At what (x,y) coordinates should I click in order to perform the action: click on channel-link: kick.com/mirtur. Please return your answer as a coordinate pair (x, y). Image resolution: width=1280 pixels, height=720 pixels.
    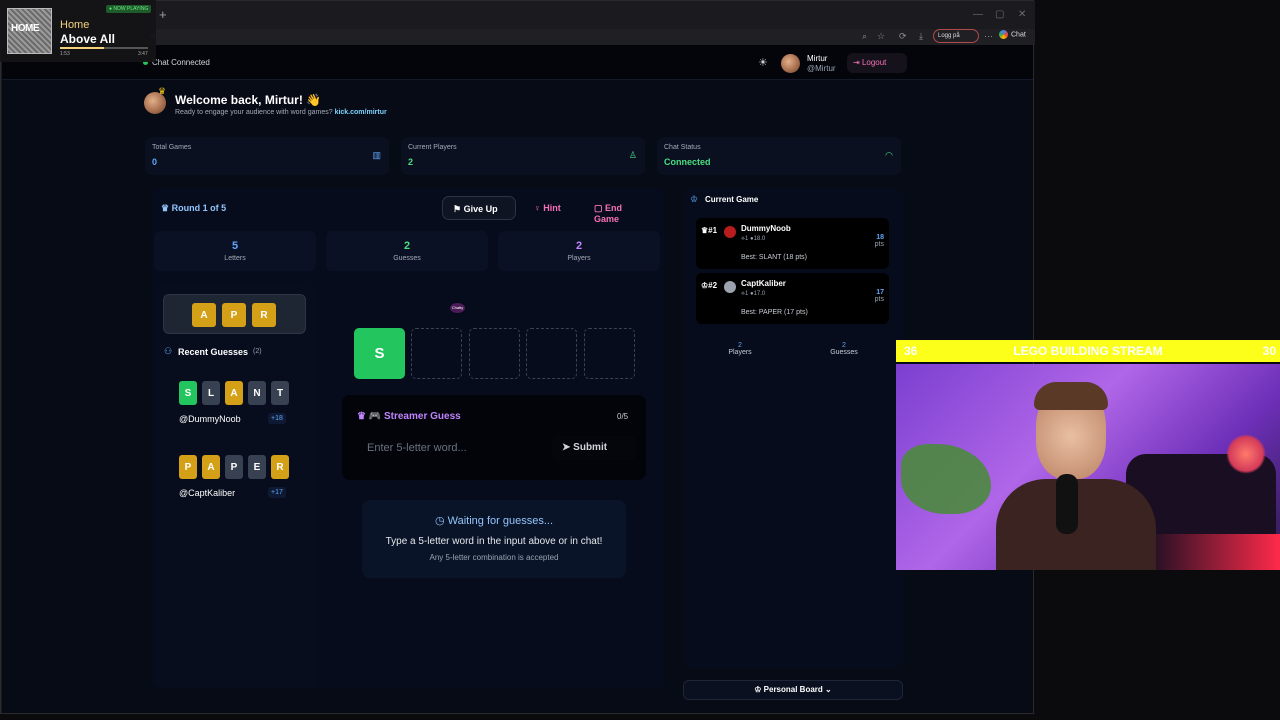
    Looking at the image, I should click on (361, 112).